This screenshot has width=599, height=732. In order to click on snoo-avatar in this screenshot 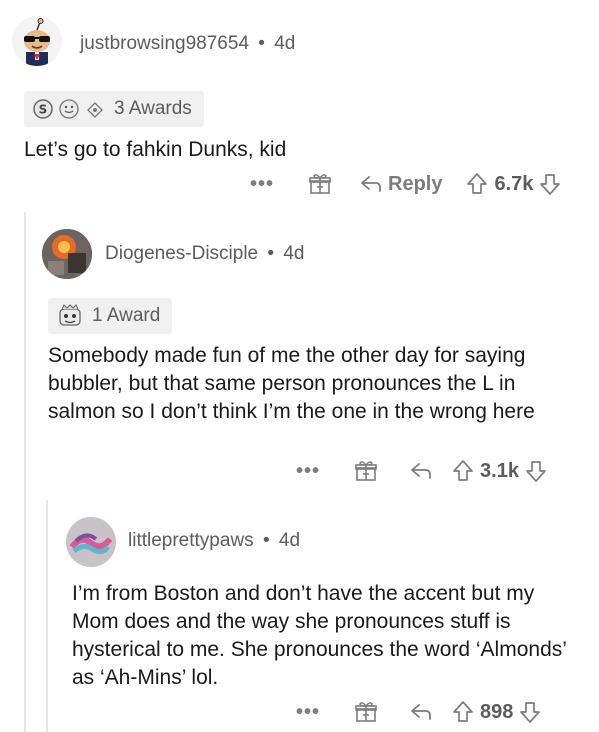, I will do `click(37, 41)`.